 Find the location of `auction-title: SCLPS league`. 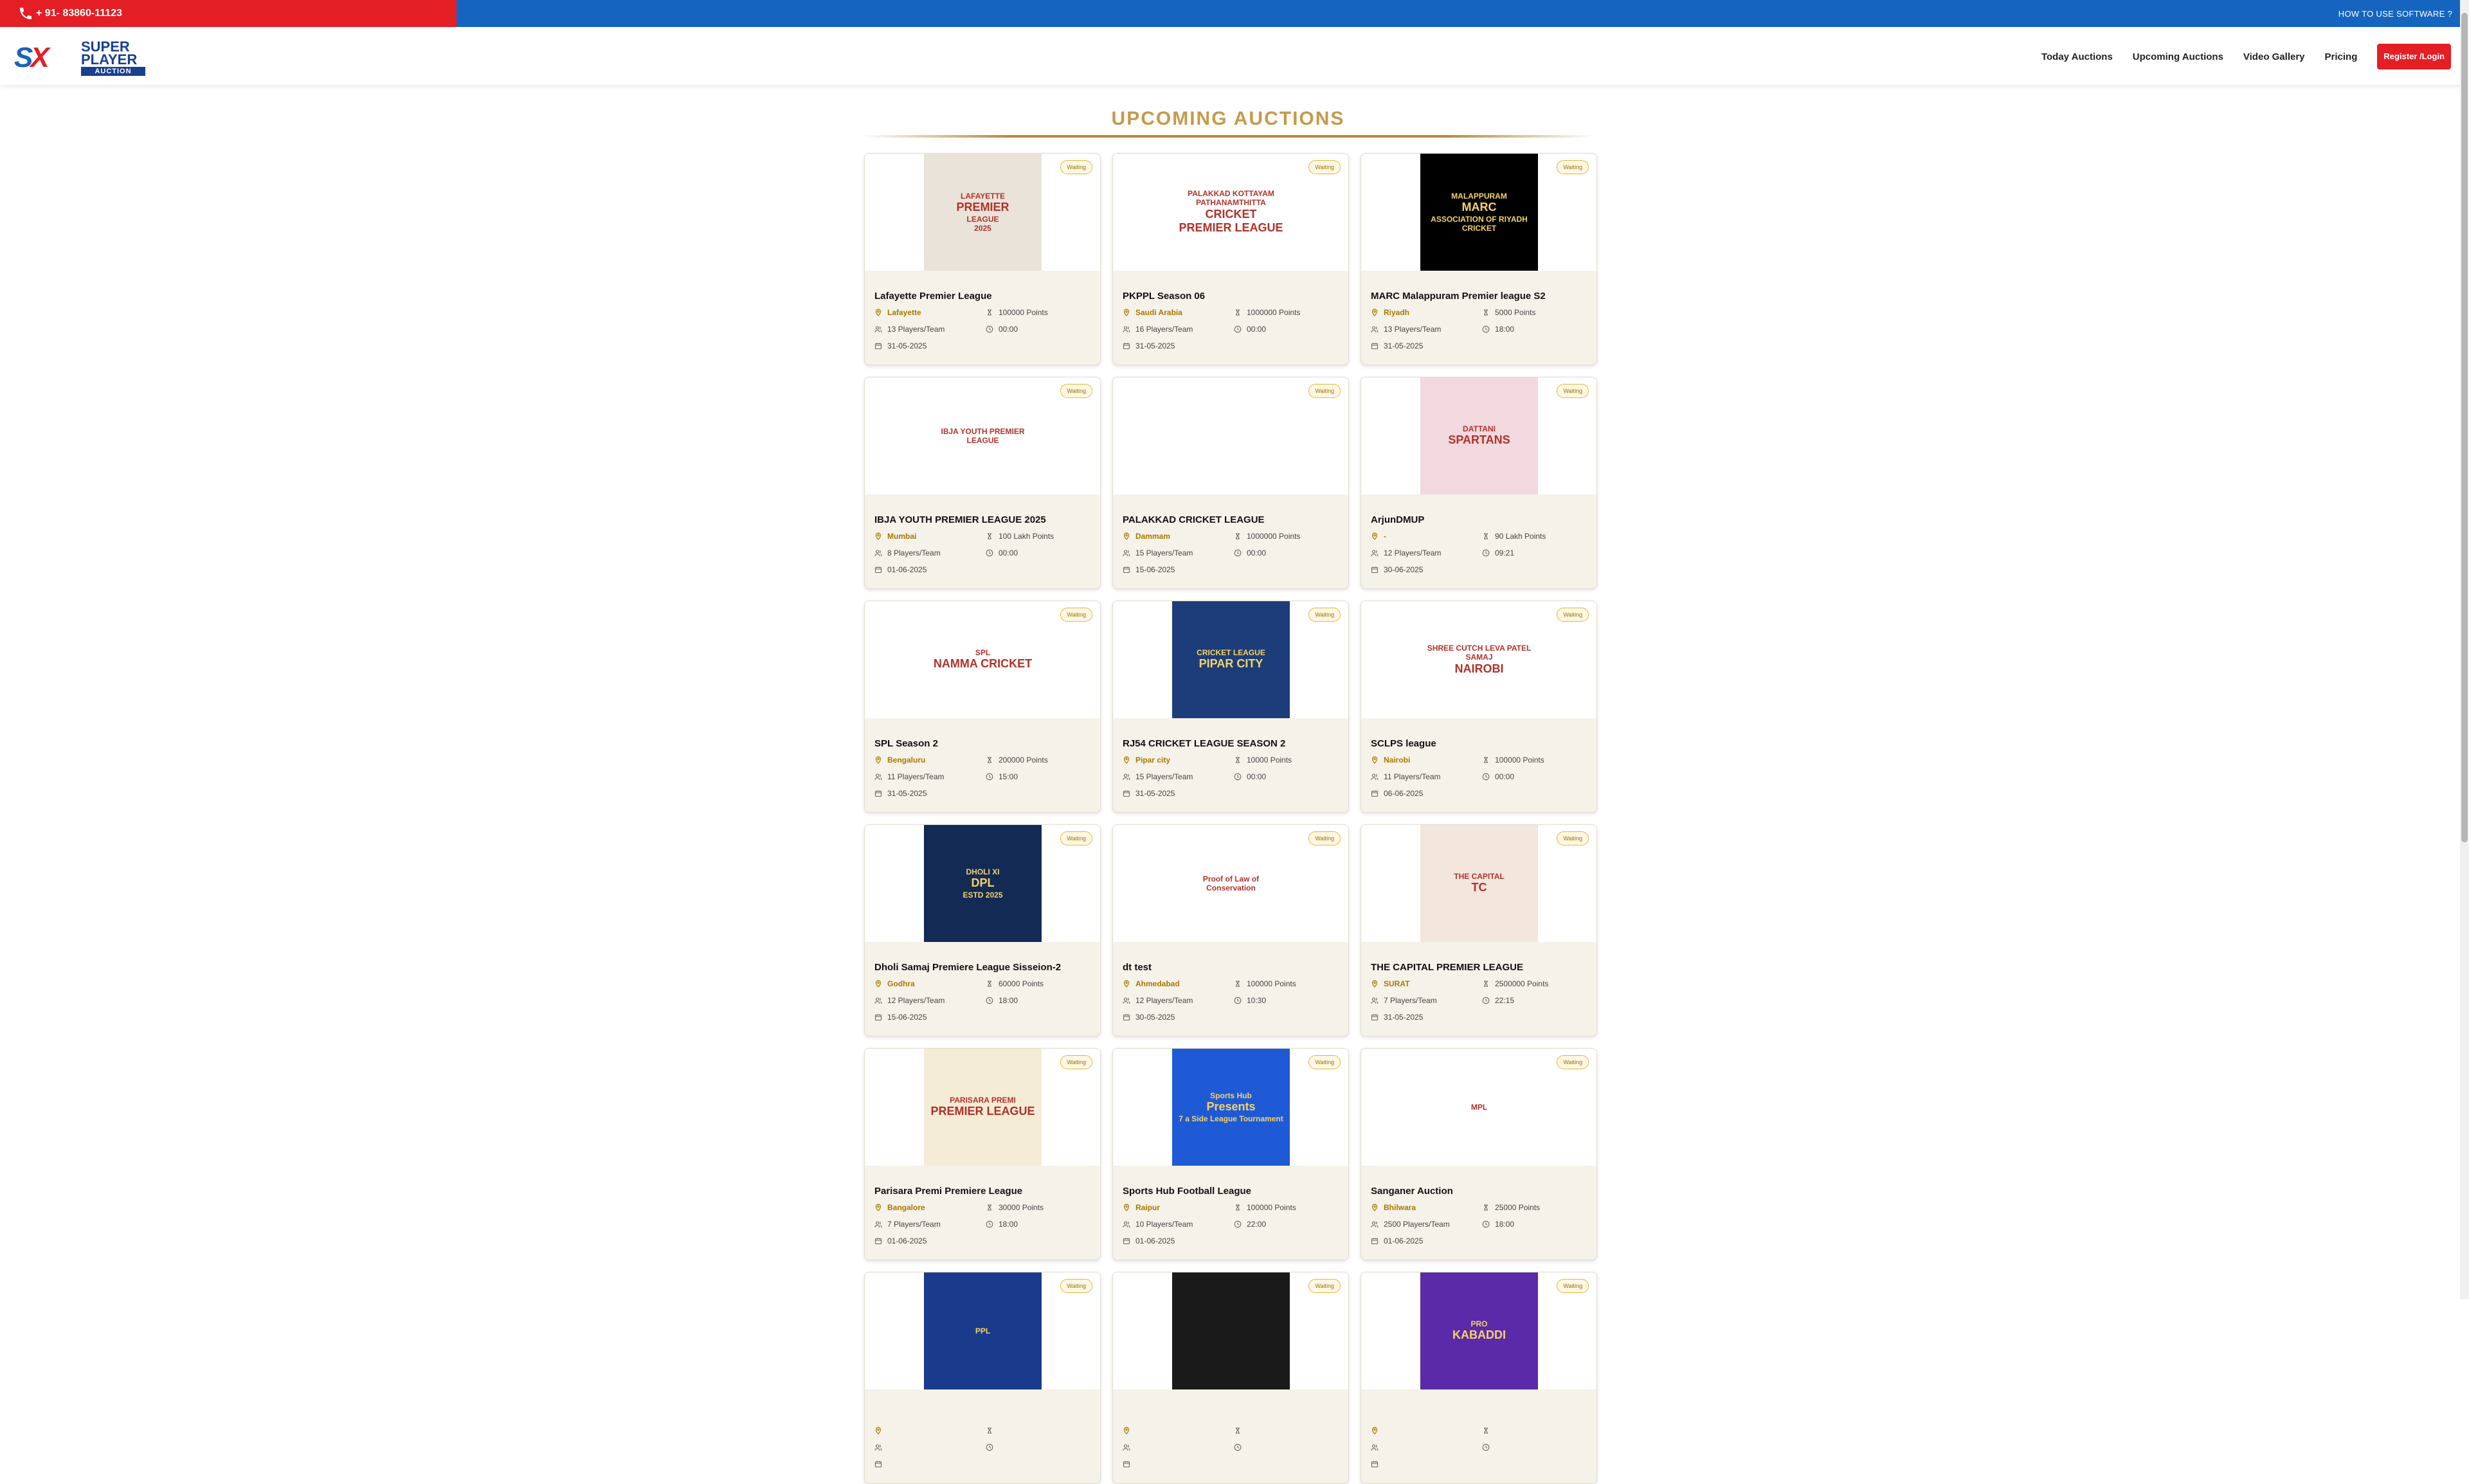

auction-title: SCLPS league is located at coordinates (1403, 743).